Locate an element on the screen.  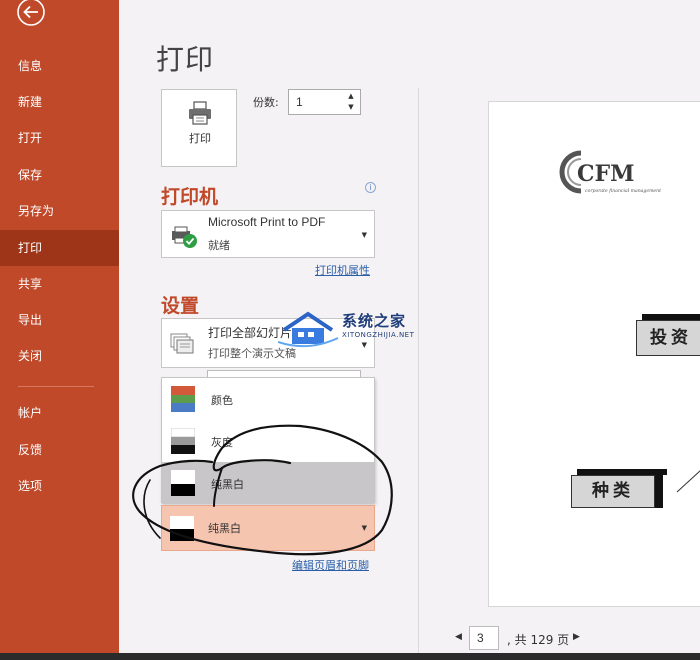
copies-label: 份数: is located at coordinates (266, 102).